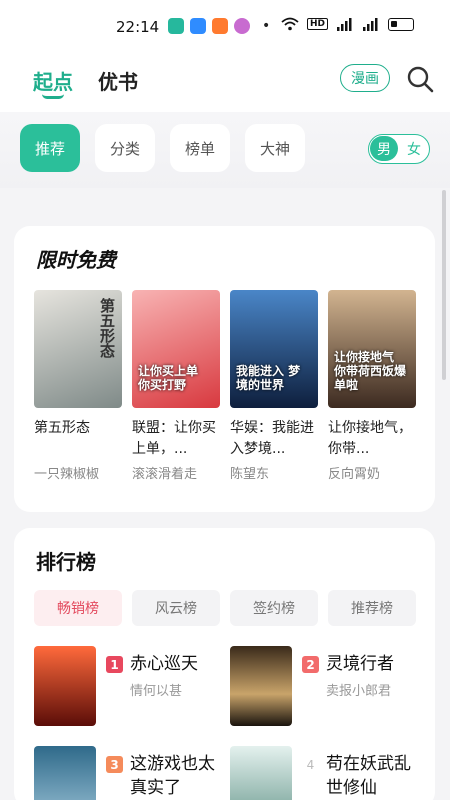  What do you see at coordinates (310, 664) in the screenshot?
I see `rank-number: 2` at bounding box center [310, 664].